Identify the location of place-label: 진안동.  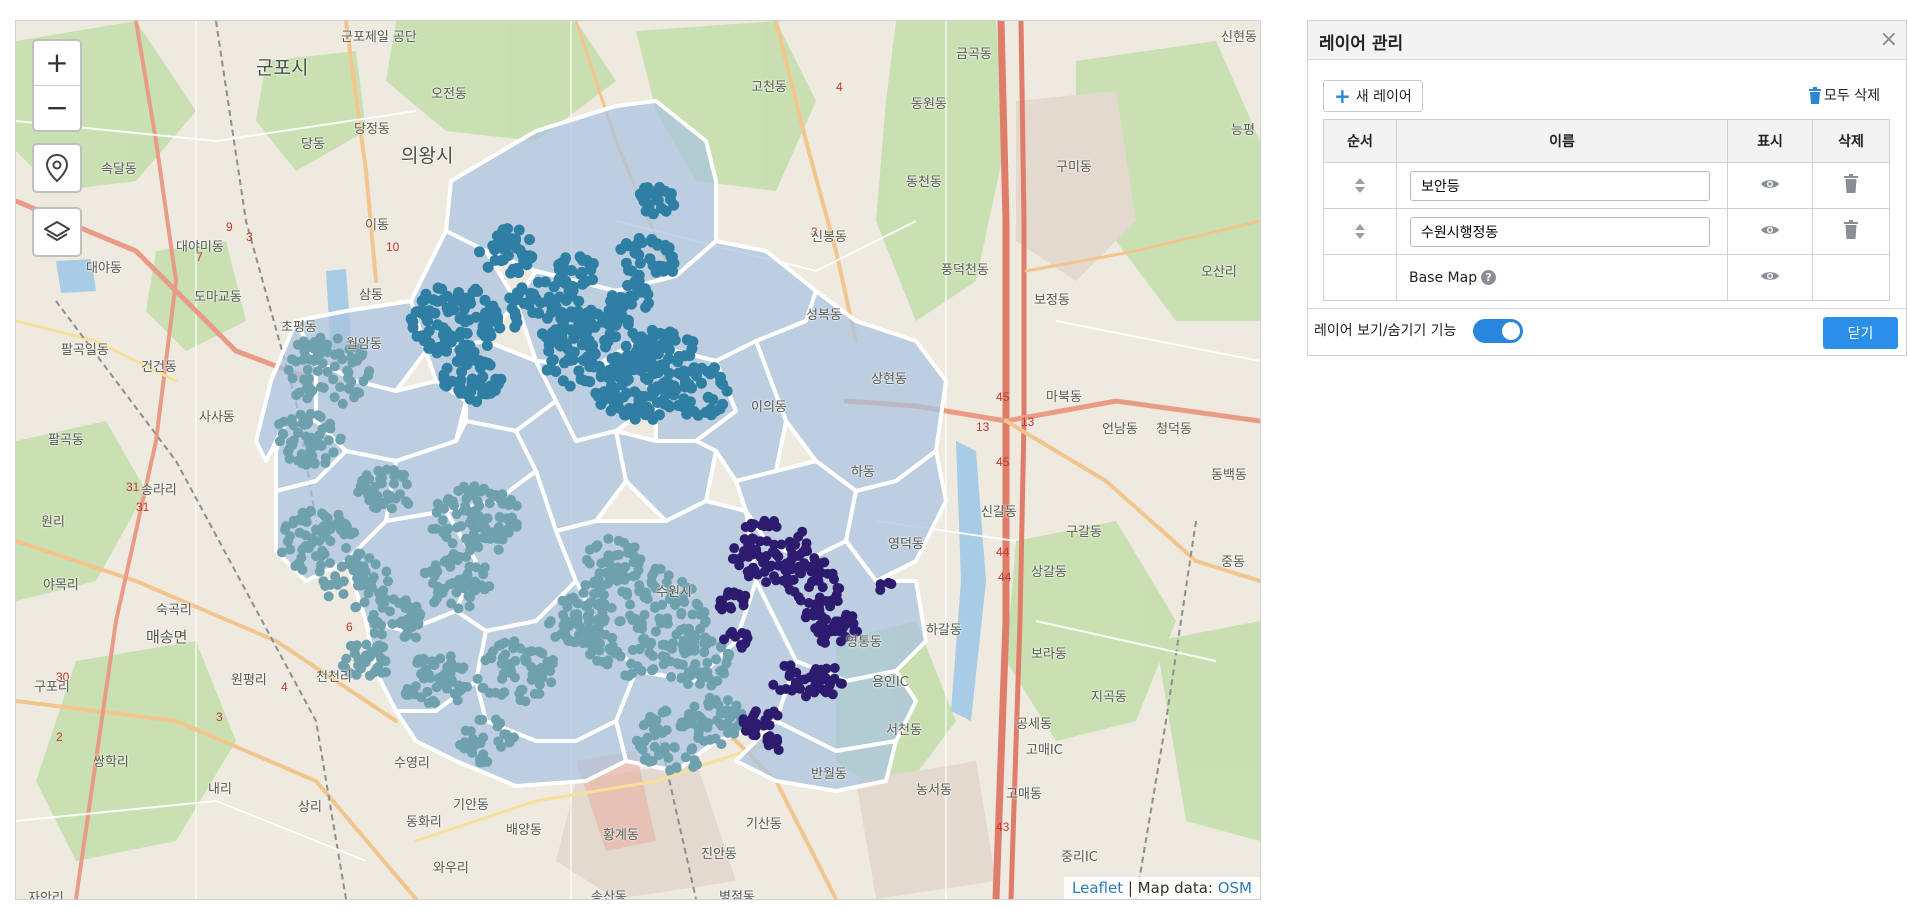
(719, 854).